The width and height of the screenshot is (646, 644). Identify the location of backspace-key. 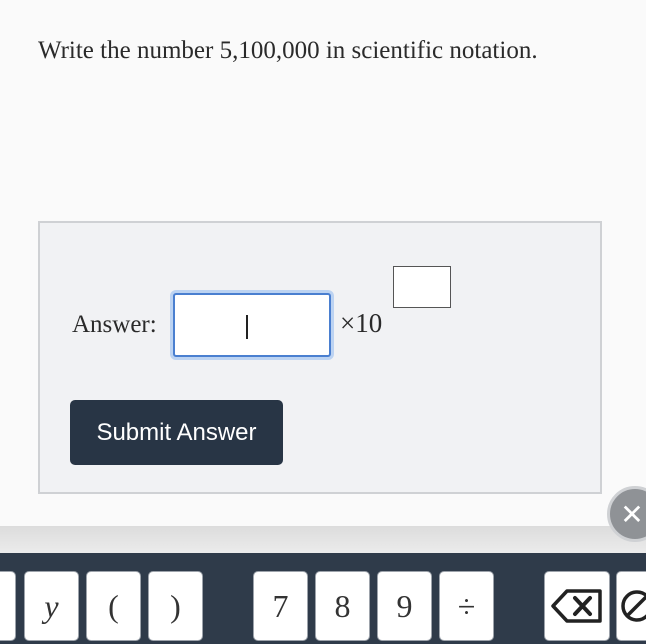
(577, 606).